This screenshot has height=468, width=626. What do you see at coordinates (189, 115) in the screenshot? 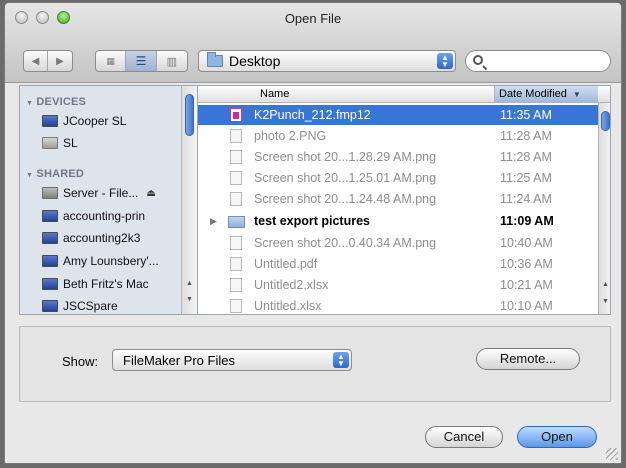
I see `sidebar-scroll-thumb` at bounding box center [189, 115].